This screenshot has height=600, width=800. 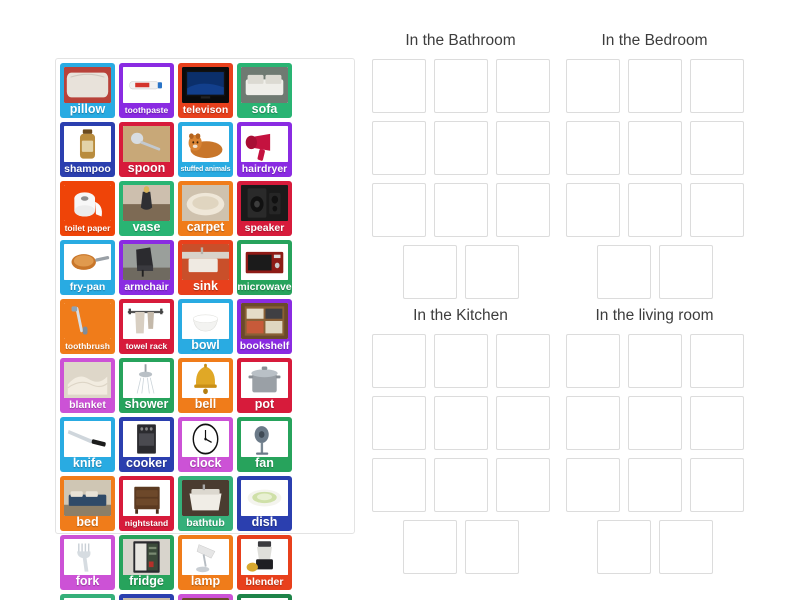 What do you see at coordinates (264, 326) in the screenshot?
I see `tile-bookshelf: bookshelf` at bounding box center [264, 326].